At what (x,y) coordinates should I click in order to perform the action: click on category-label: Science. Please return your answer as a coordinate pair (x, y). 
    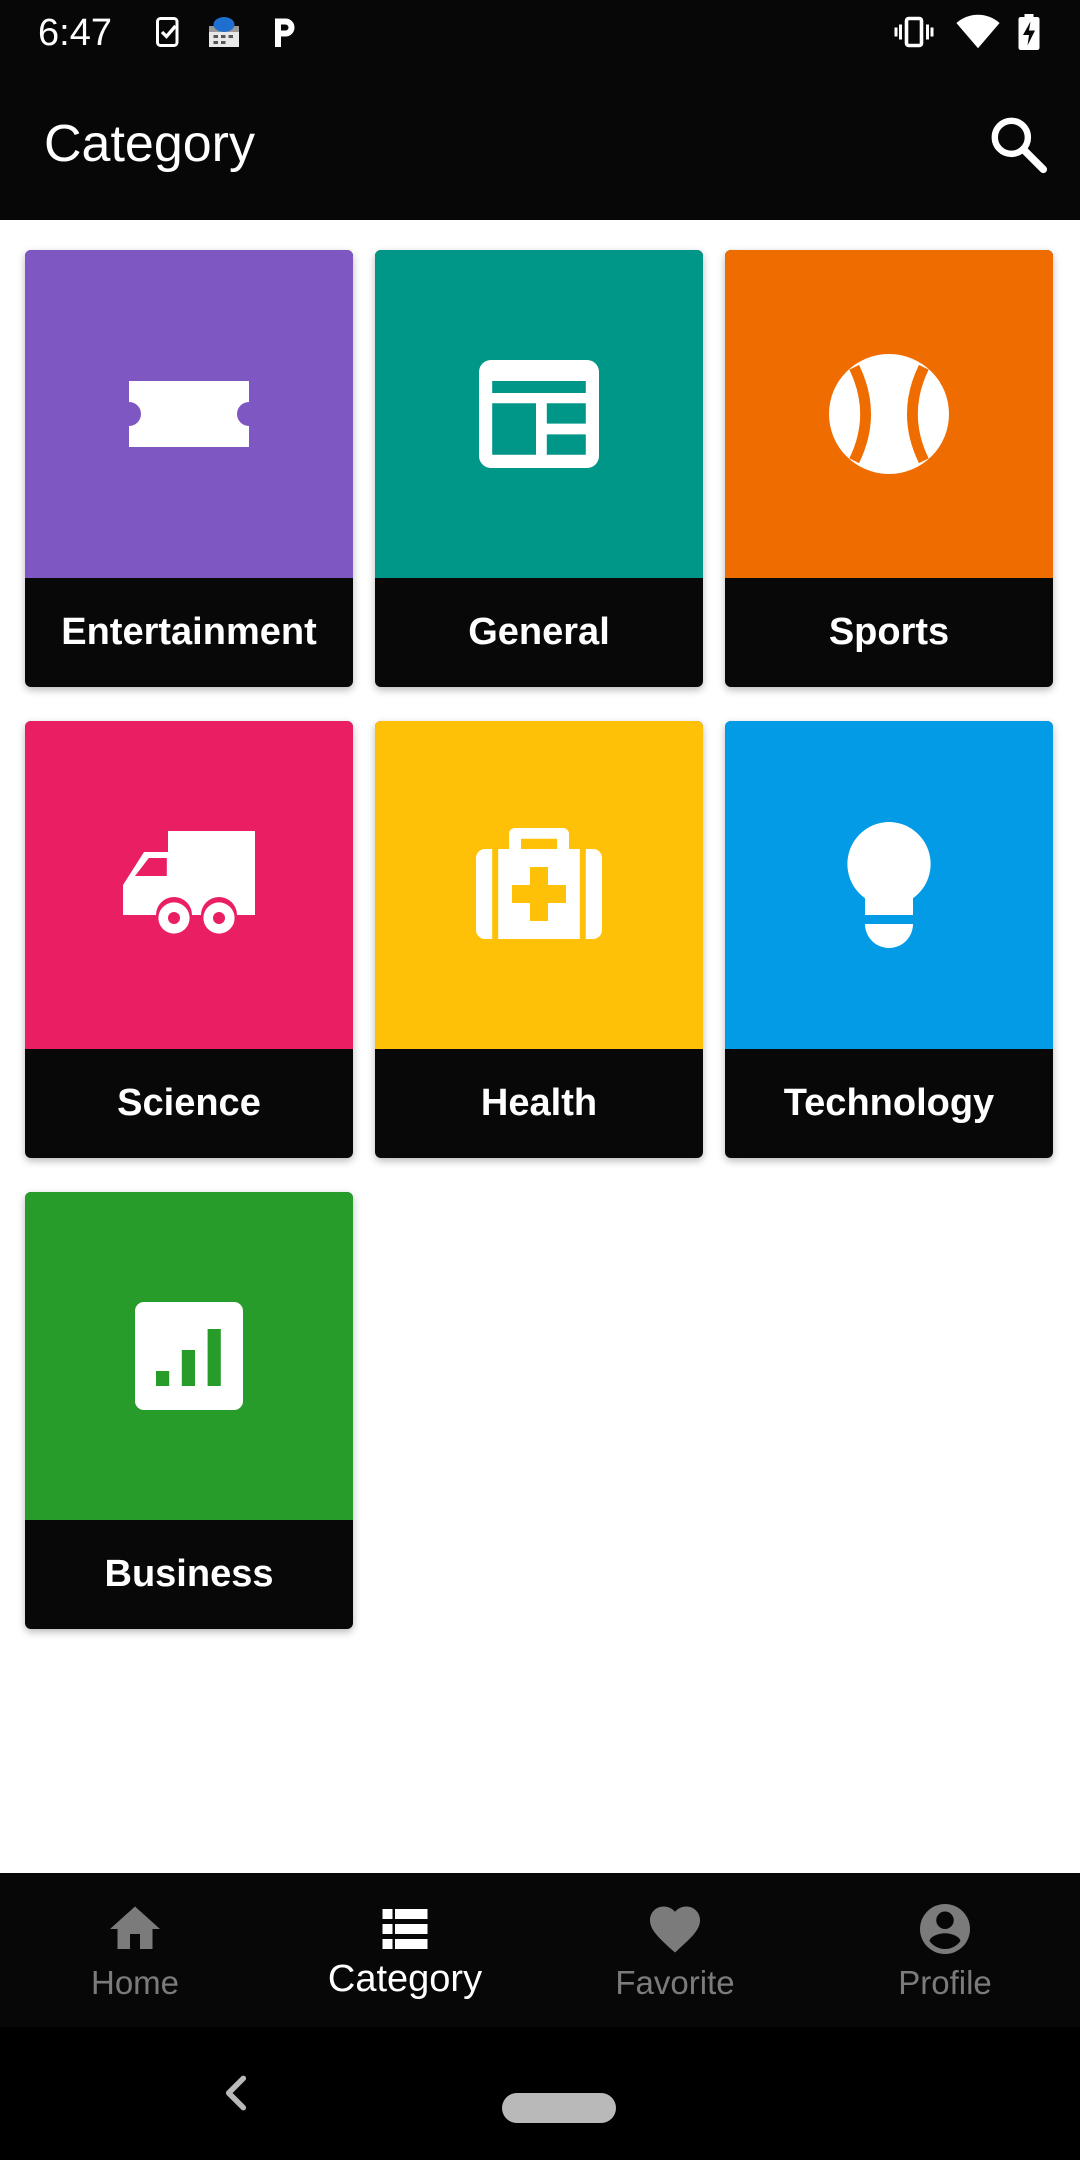
    Looking at the image, I should click on (189, 1103).